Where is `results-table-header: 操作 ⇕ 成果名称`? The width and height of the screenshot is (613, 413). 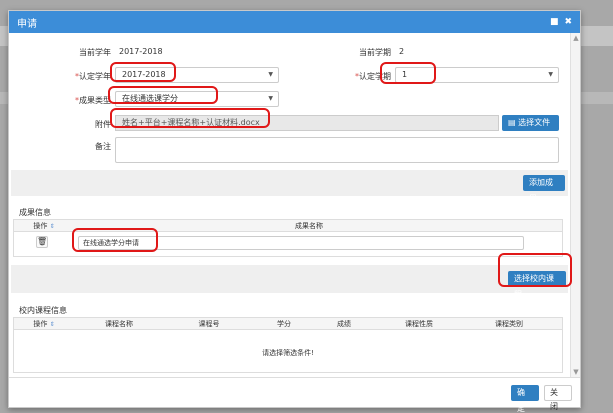
results-table-header: 操作 ⇕ 成果名称 is located at coordinates (288, 226).